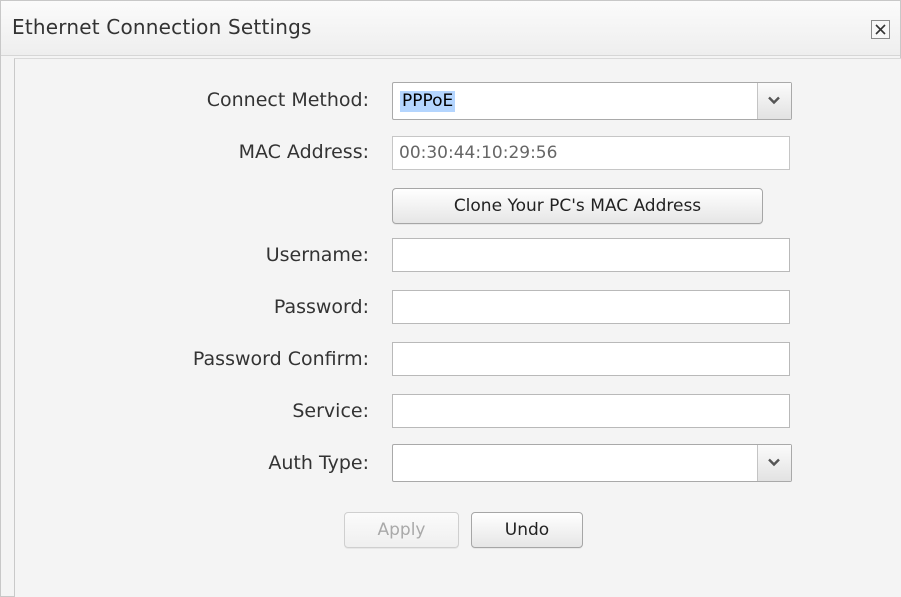 The image size is (901, 597). Describe the element at coordinates (428, 101) in the screenshot. I see `connect-method-value: PPPoE` at that location.